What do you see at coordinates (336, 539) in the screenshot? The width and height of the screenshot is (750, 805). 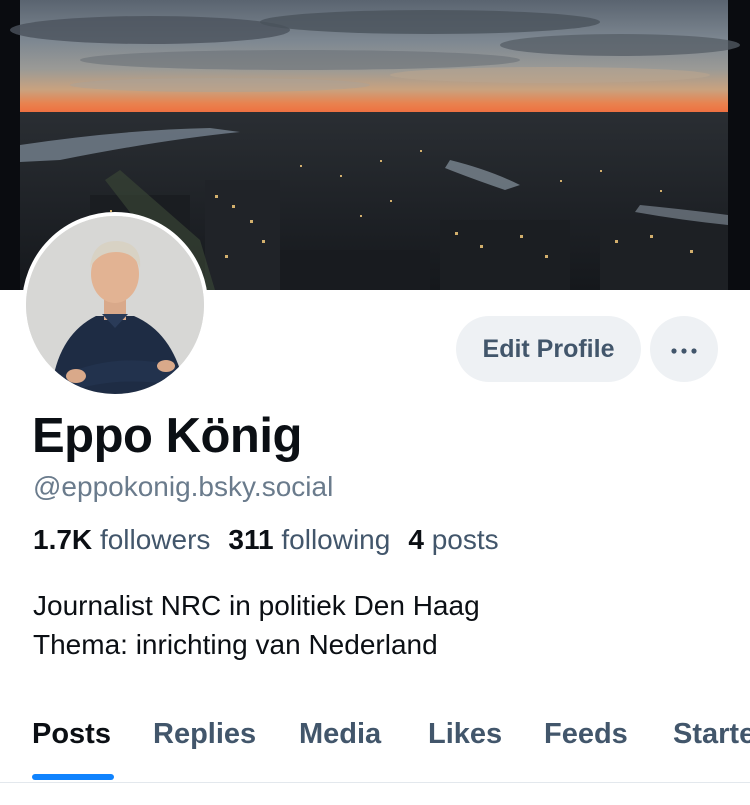 I see `following-label: following` at bounding box center [336, 539].